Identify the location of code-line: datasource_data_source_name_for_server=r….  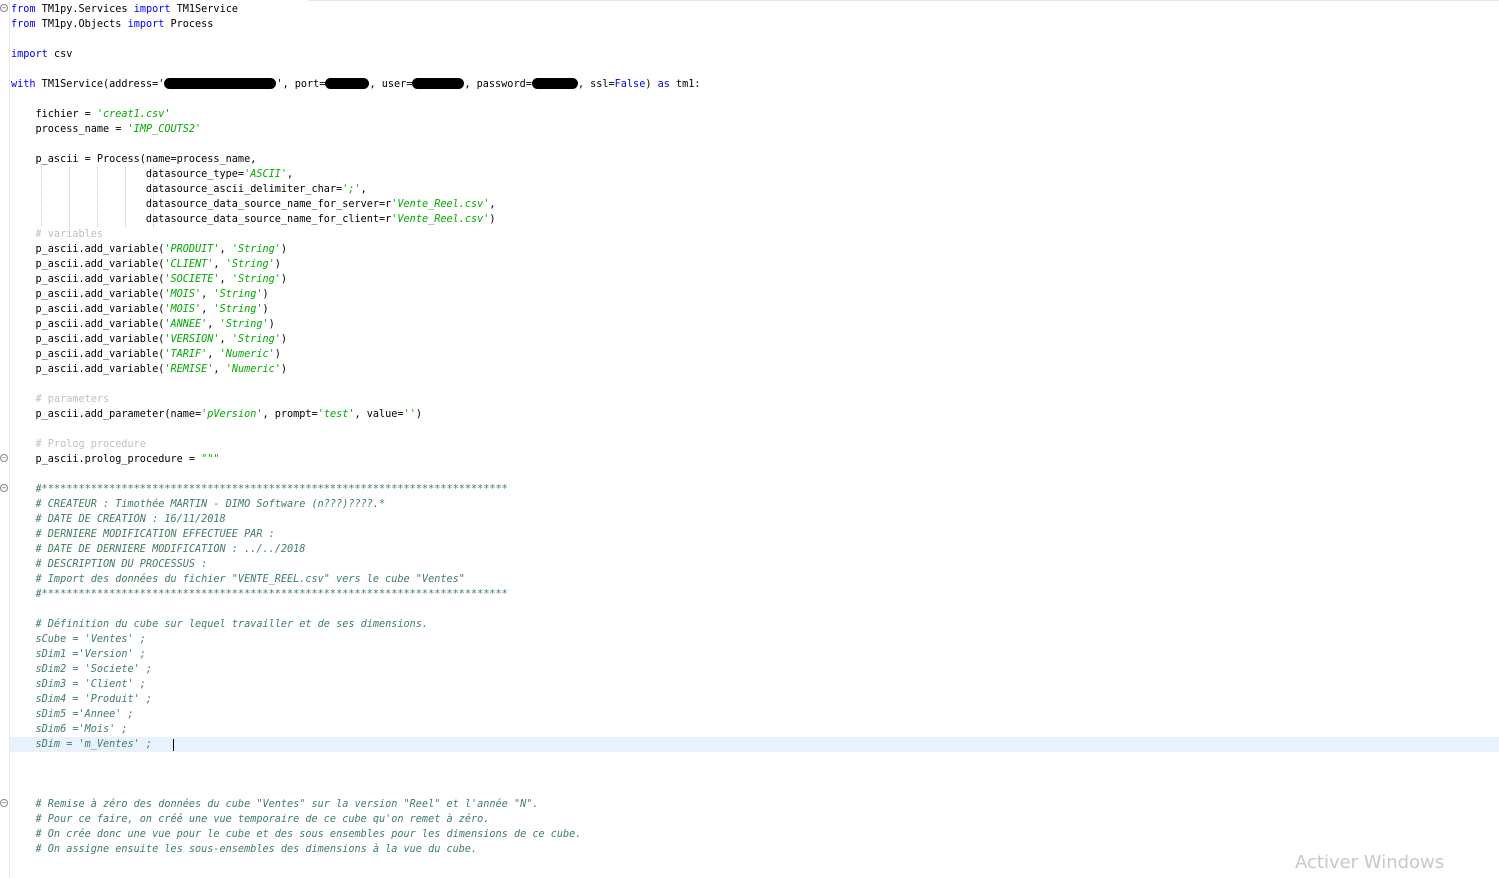
(253, 204).